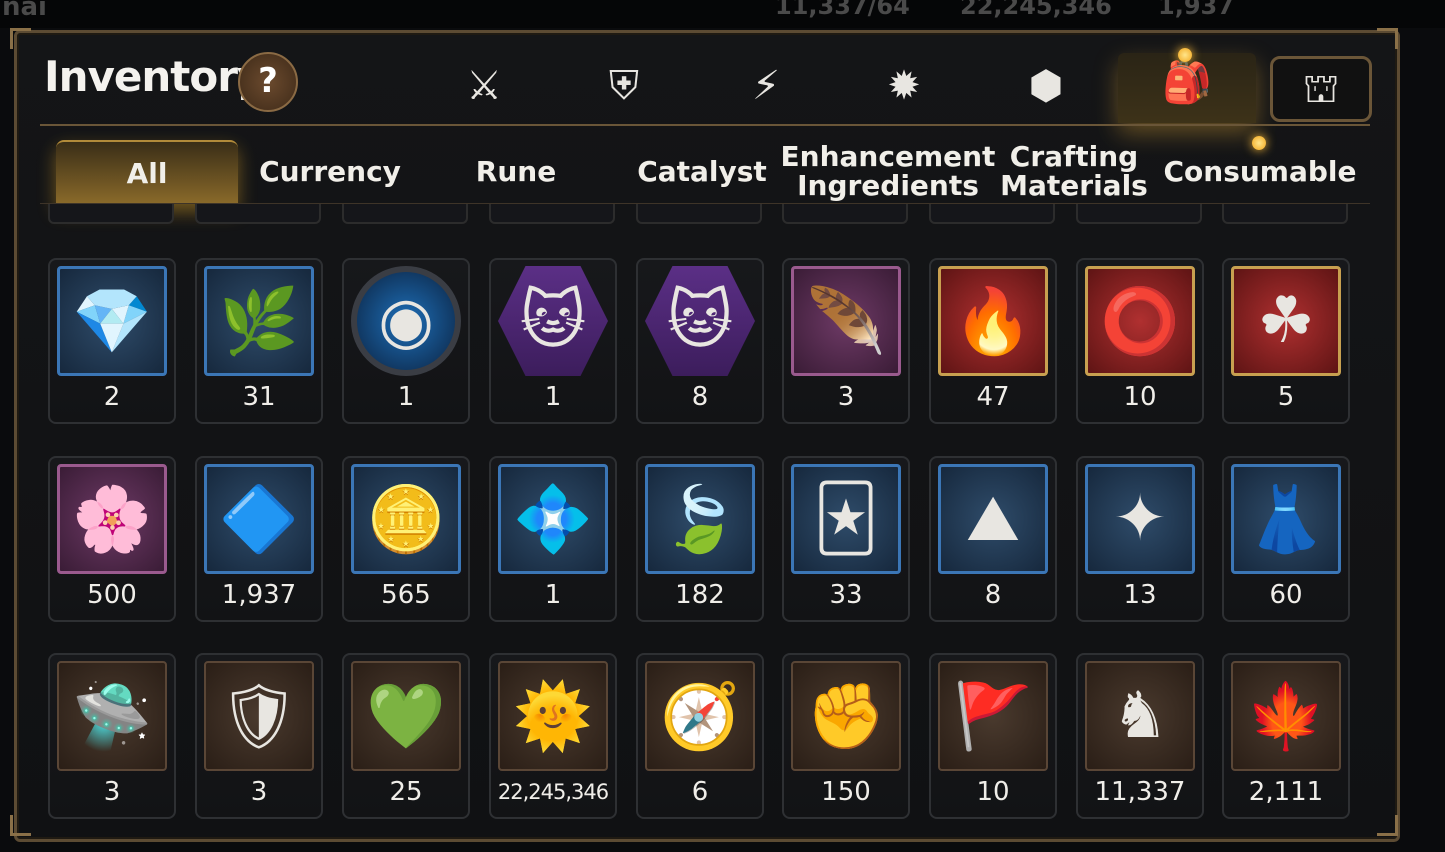 Image resolution: width=1445 pixels, height=852 pixels. I want to click on item-banner: 🚩 10, so click(993, 736).